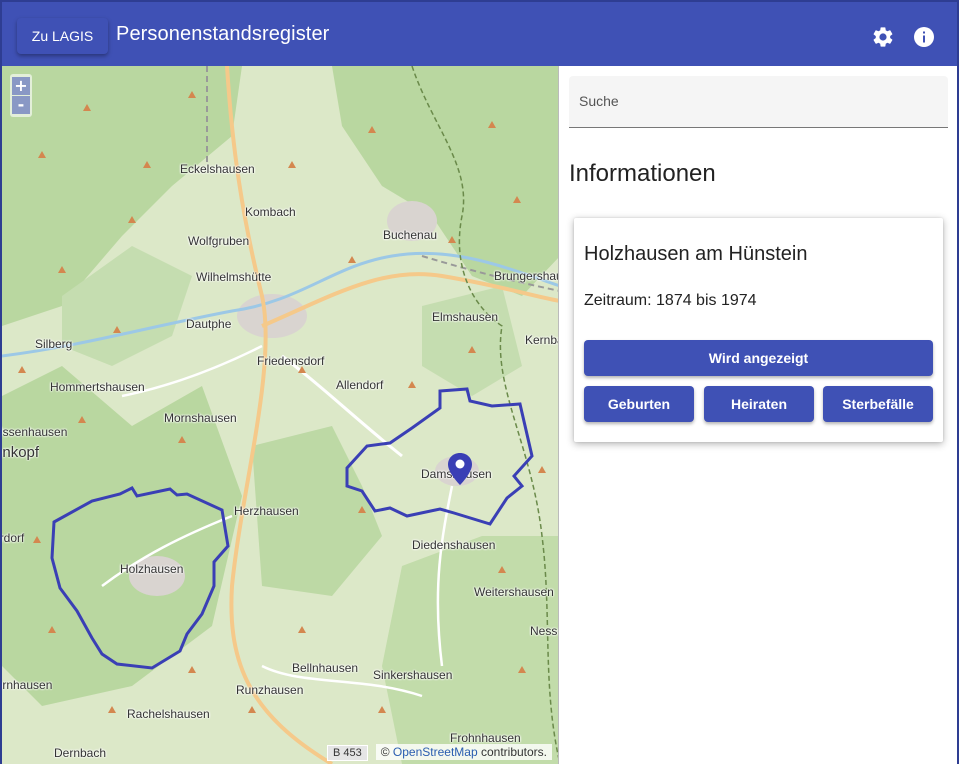 The image size is (959, 764). Describe the element at coordinates (270, 212) in the screenshot. I see `map-place-label: Kombach` at that location.